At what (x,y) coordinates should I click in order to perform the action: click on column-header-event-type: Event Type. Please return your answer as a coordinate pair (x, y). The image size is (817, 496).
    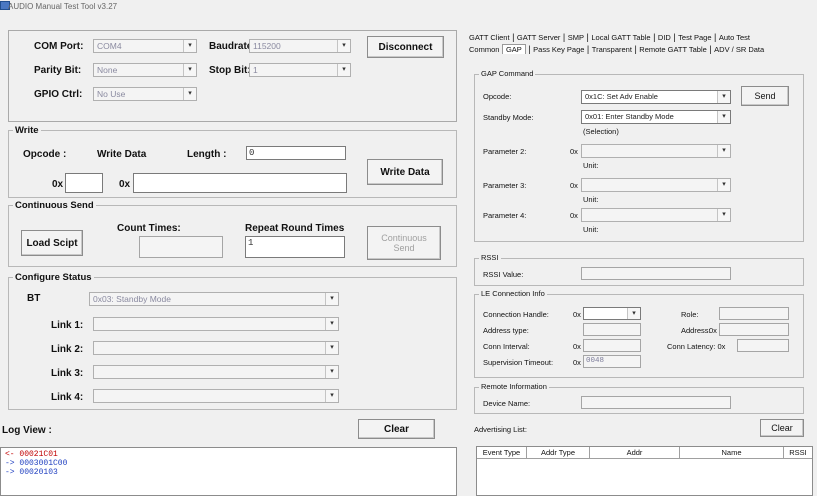
    Looking at the image, I should click on (502, 452).